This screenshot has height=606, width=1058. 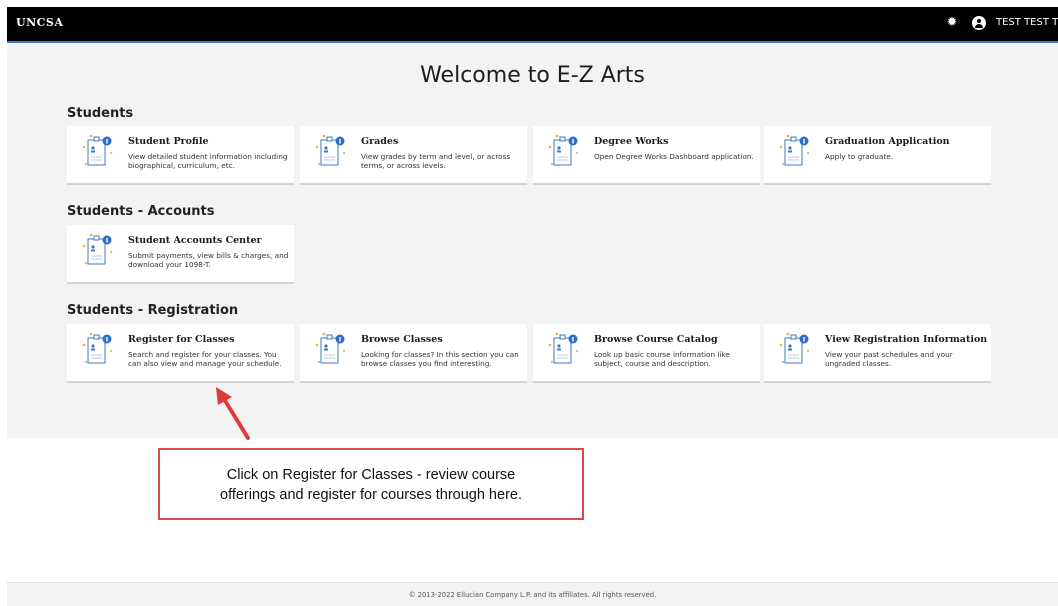 What do you see at coordinates (859, 156) in the screenshot?
I see `card-description: Apply to graduate.` at bounding box center [859, 156].